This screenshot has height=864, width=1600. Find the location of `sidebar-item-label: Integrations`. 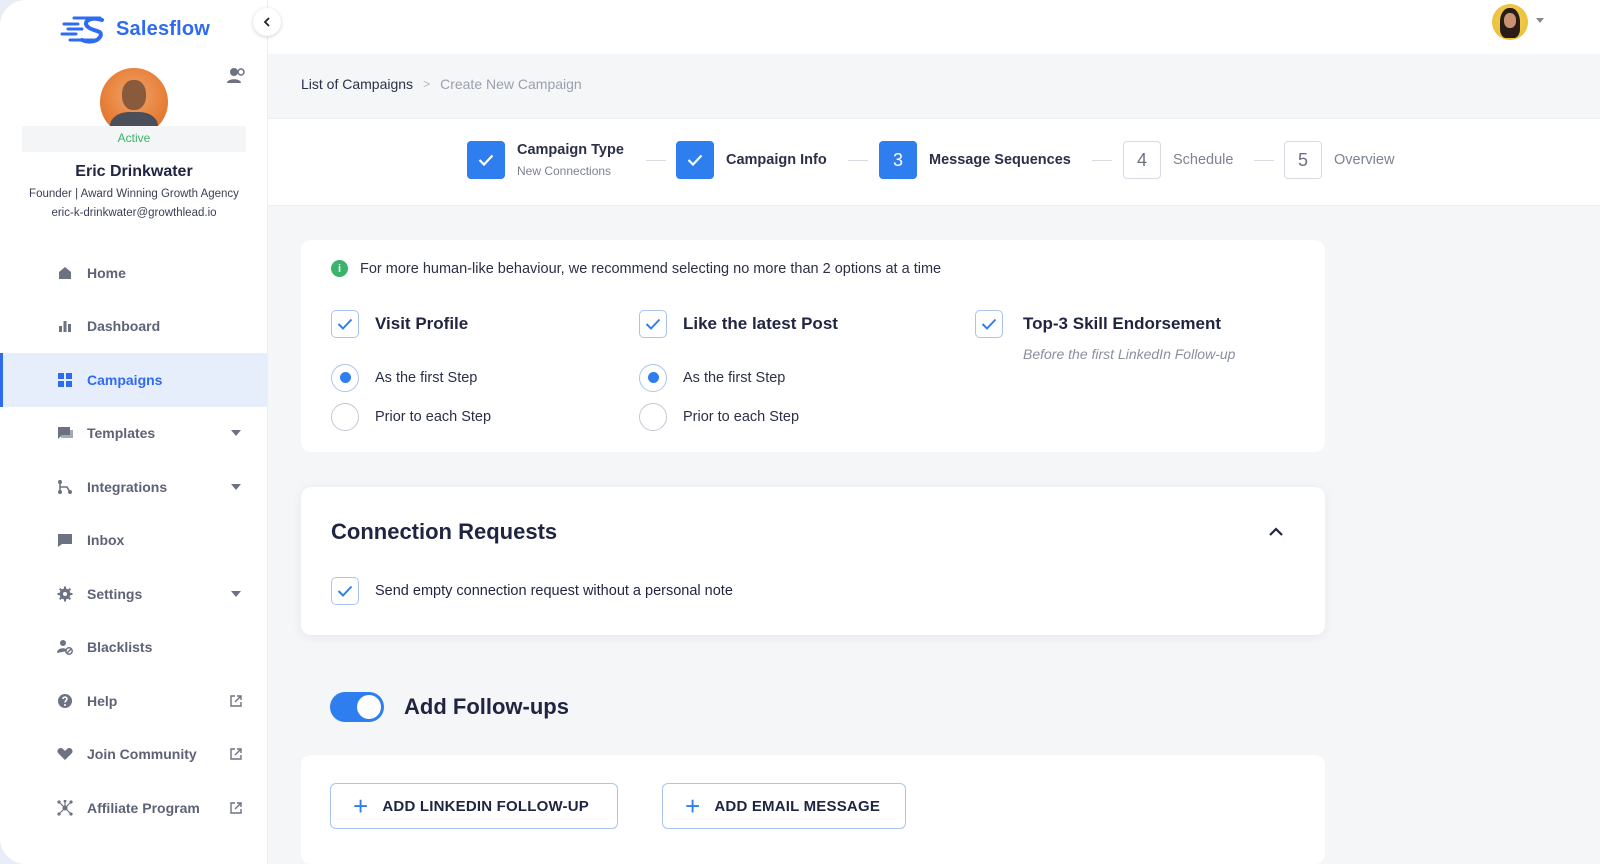

sidebar-item-label: Integrations is located at coordinates (127, 486).